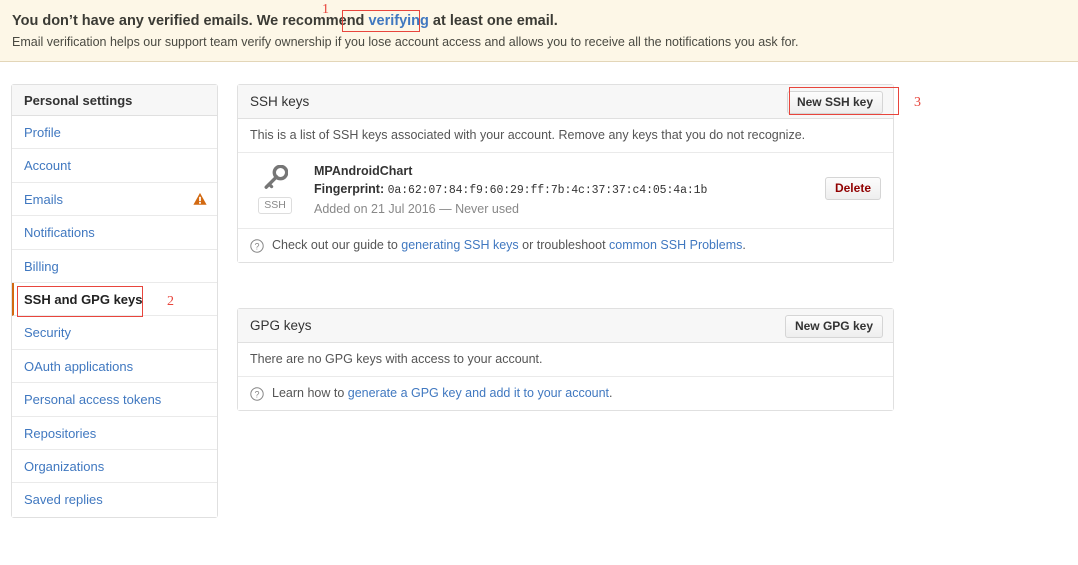 This screenshot has width=1078, height=565. I want to click on gpg-help-after: ., so click(611, 393).